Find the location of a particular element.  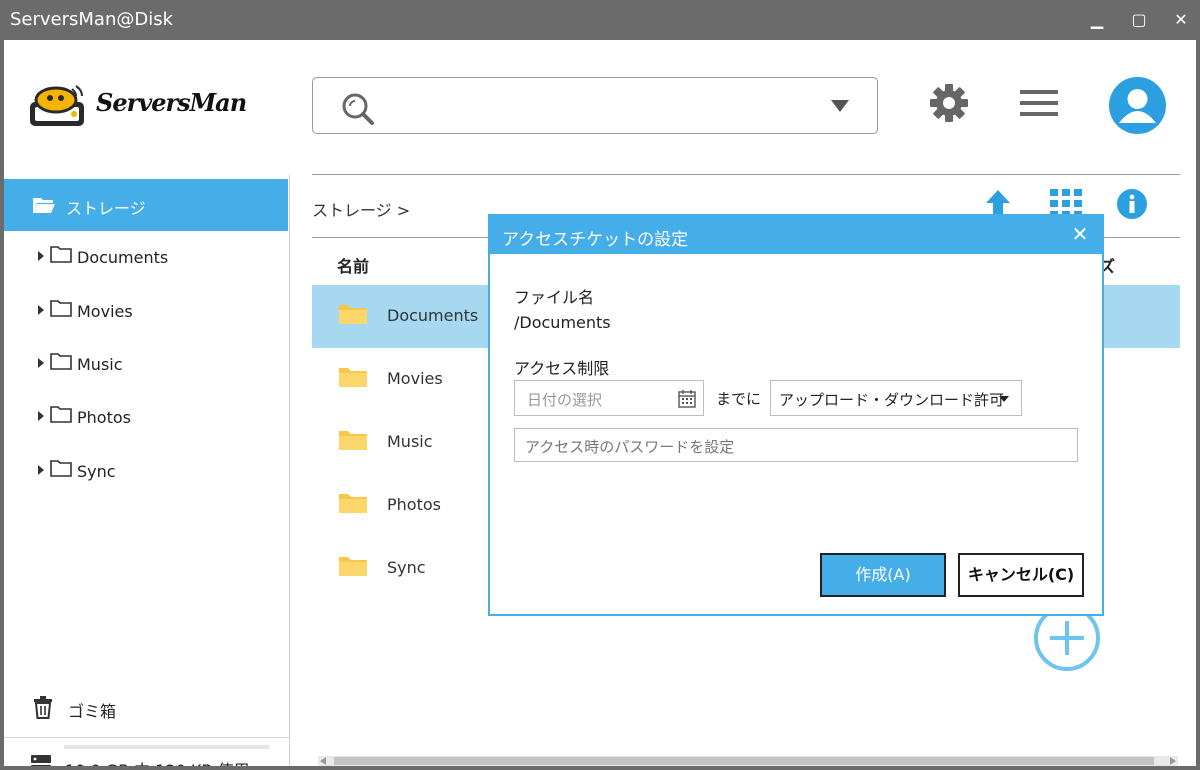

file-name: Movies is located at coordinates (415, 378).